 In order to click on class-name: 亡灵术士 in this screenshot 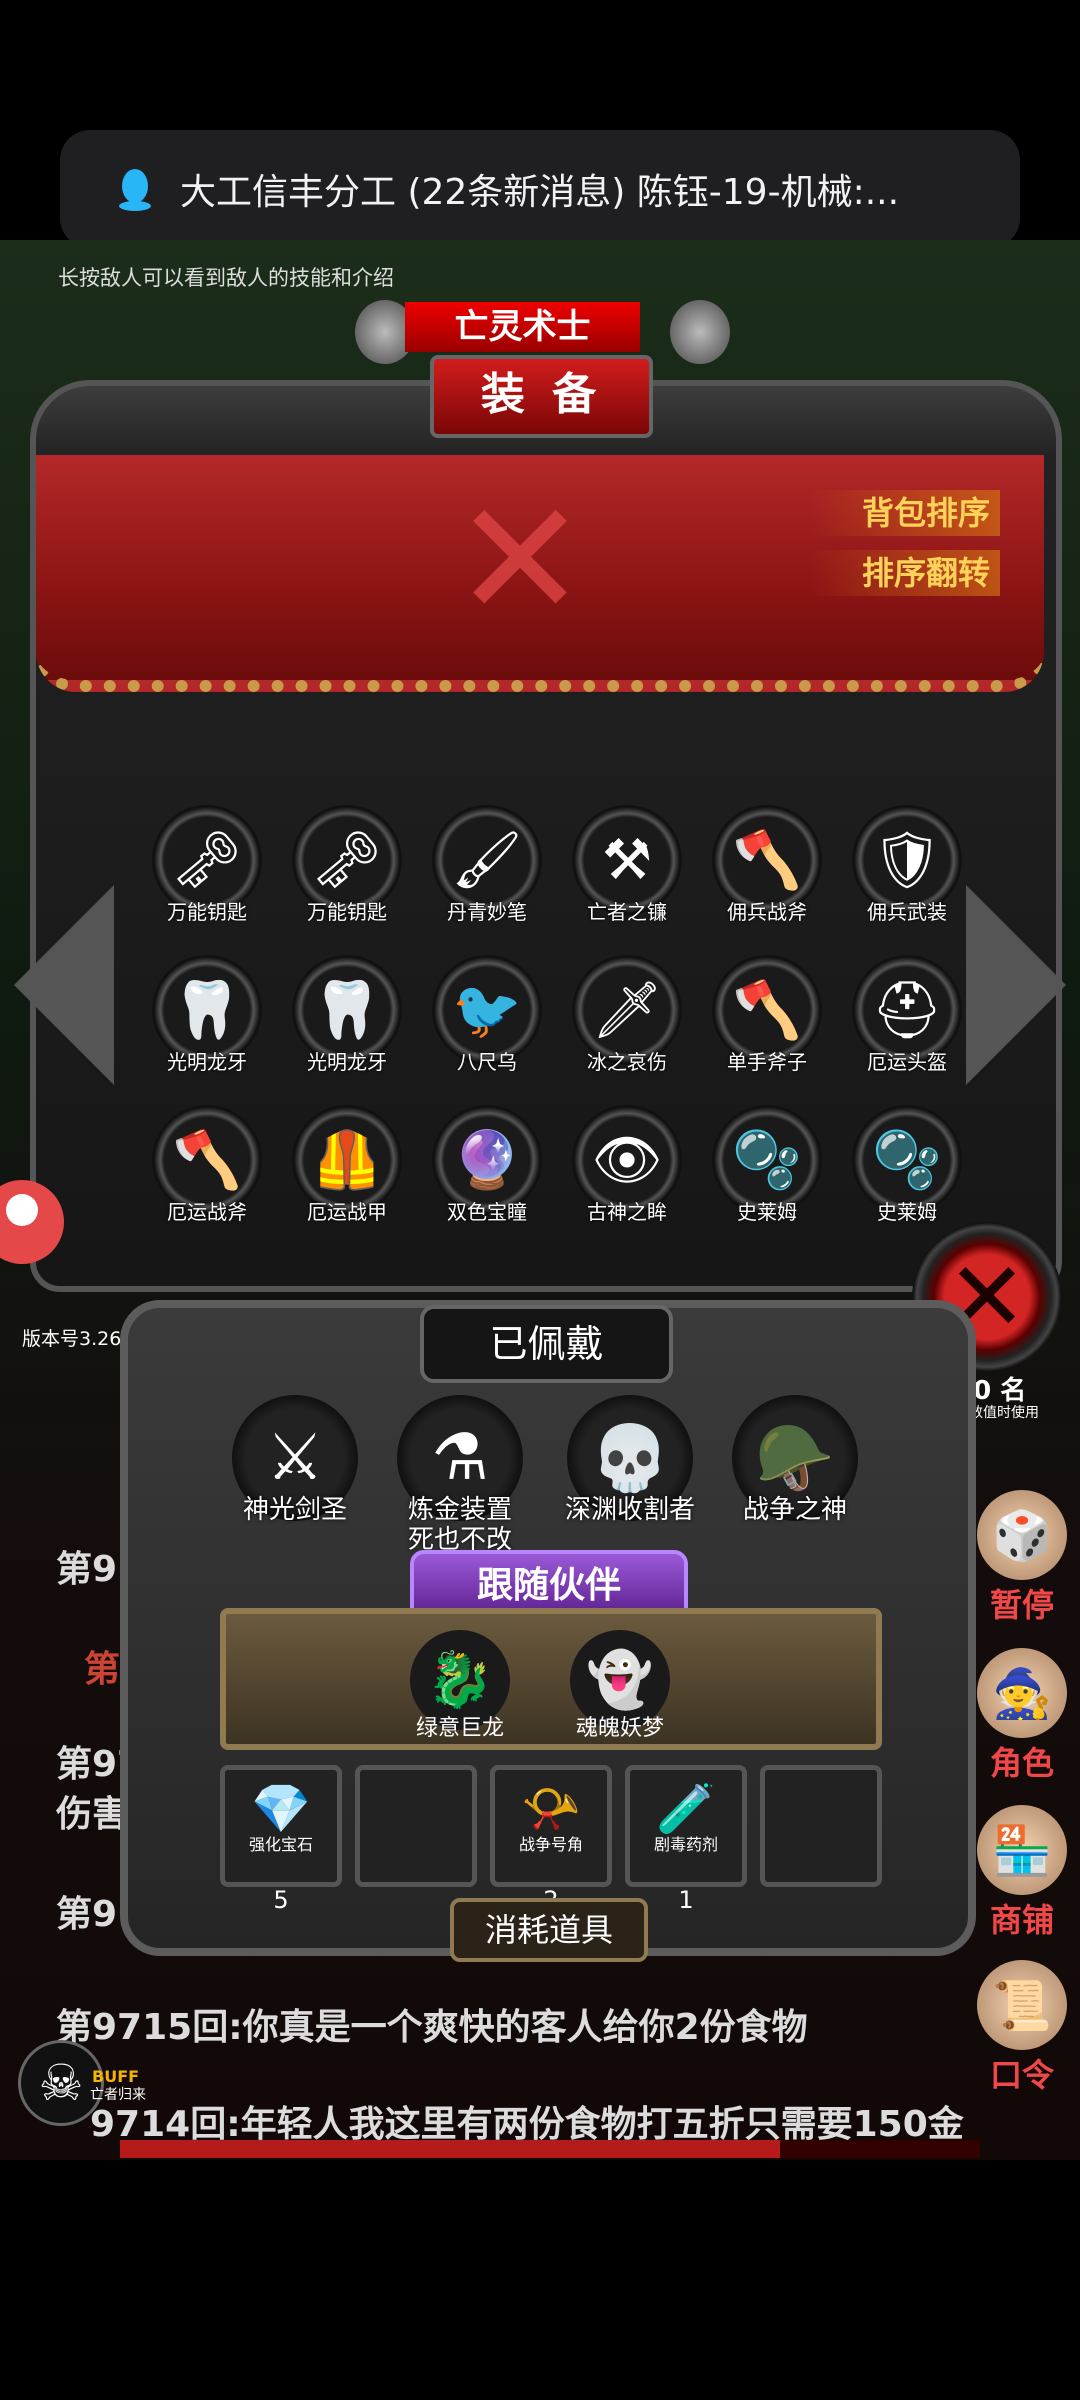, I will do `click(522, 327)`.